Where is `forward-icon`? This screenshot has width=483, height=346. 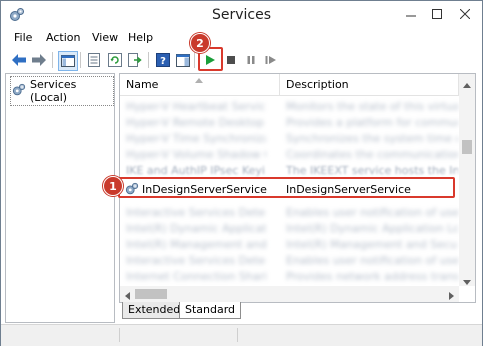 forward-icon is located at coordinates (39, 60).